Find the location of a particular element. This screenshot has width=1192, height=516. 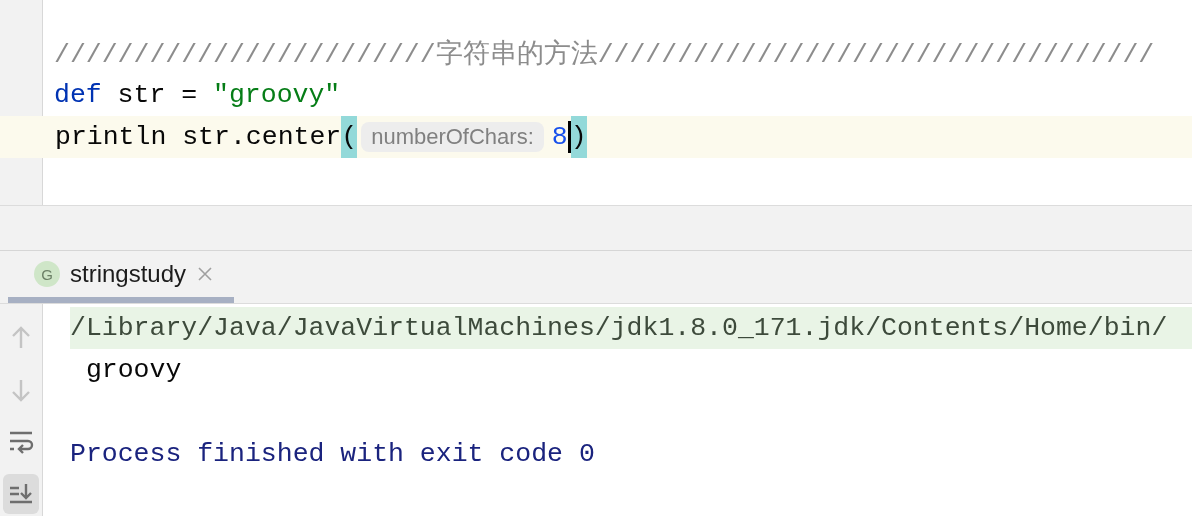

close-icon is located at coordinates (205, 274).